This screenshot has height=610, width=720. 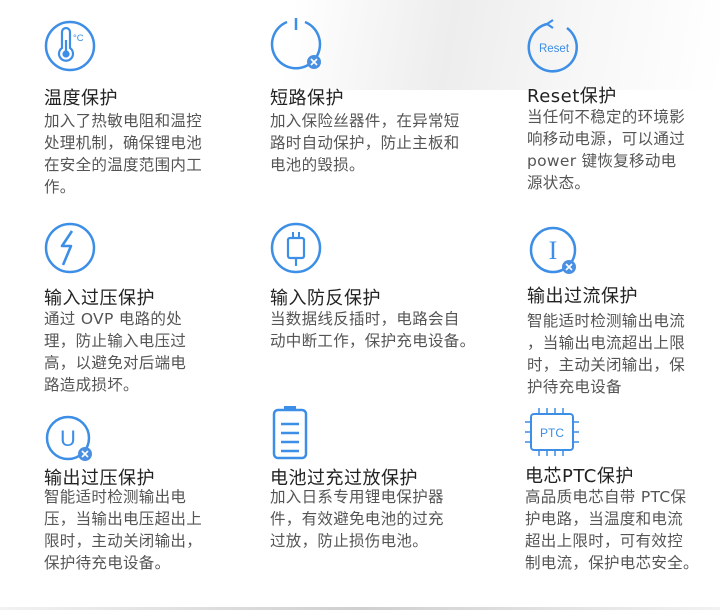 What do you see at coordinates (78, 38) in the screenshot?
I see `thermometer-icon-label: °C` at bounding box center [78, 38].